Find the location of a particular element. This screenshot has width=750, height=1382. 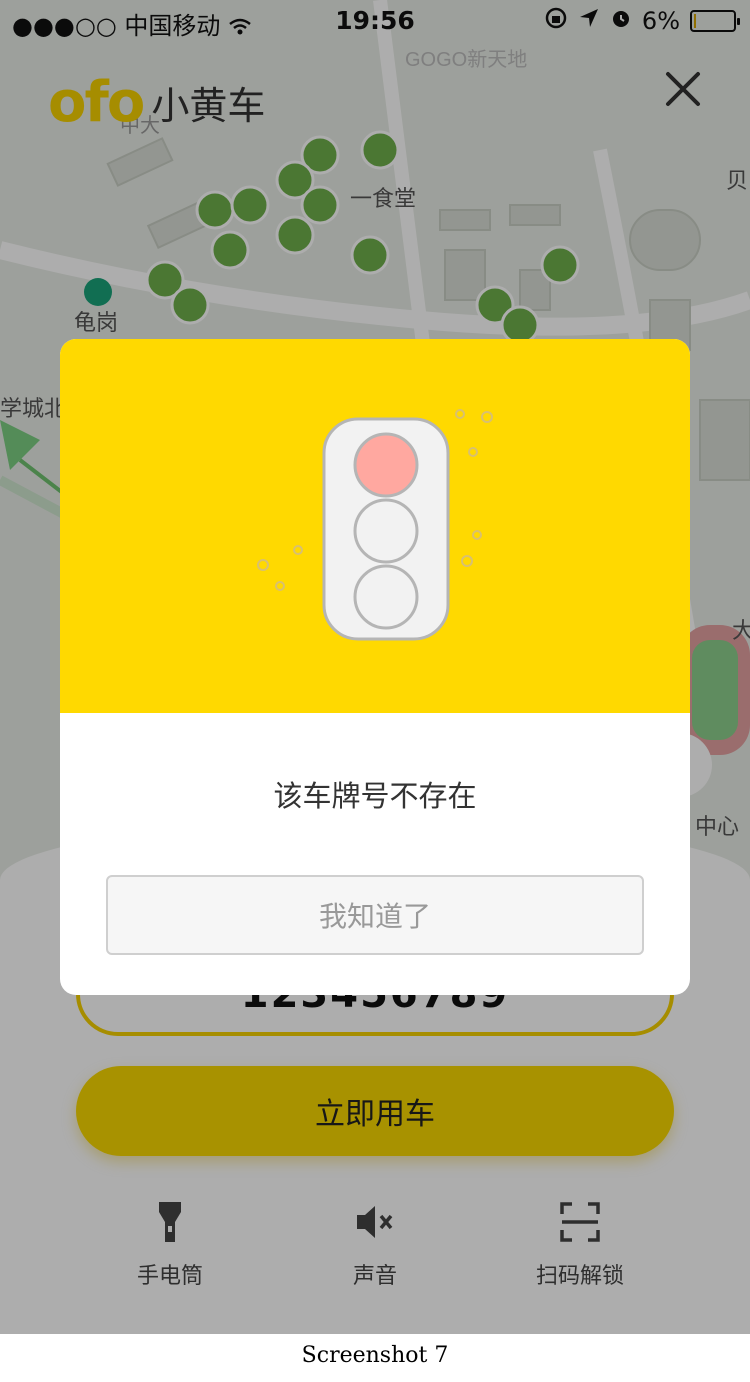

traffic-light-icon is located at coordinates (375, 525).